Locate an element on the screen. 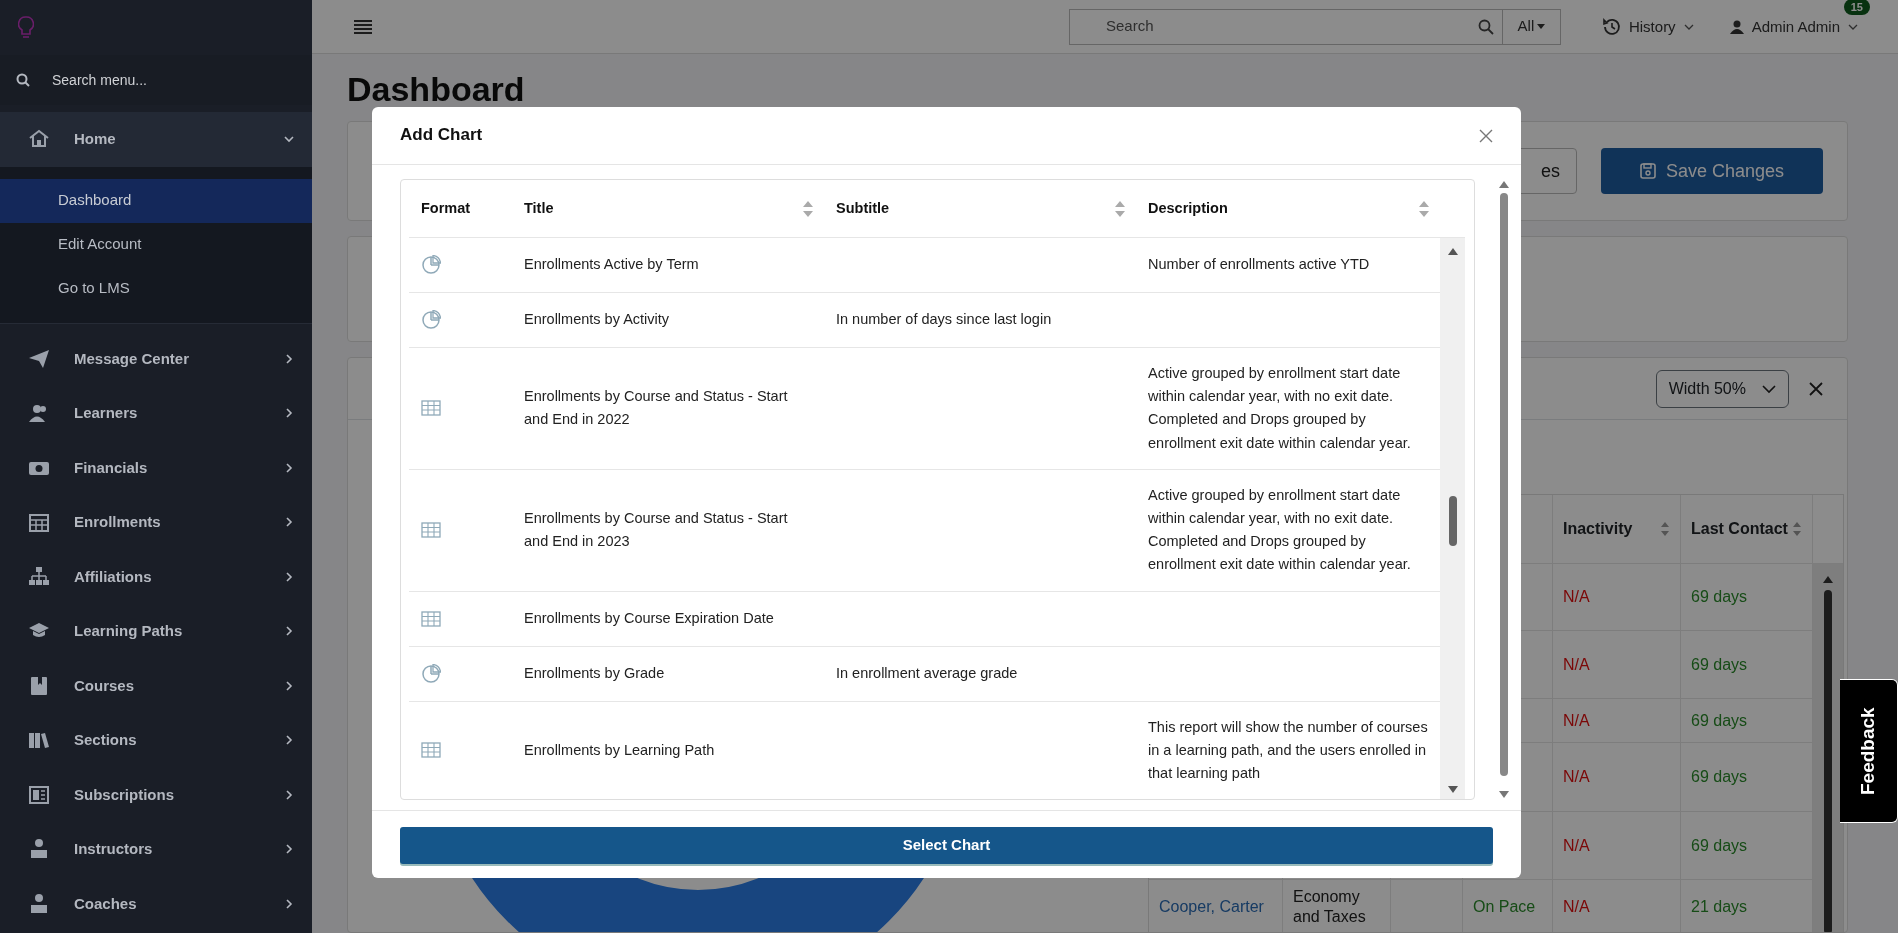 The height and width of the screenshot is (933, 1898). feedback-tab: Feedback is located at coordinates (1869, 751).